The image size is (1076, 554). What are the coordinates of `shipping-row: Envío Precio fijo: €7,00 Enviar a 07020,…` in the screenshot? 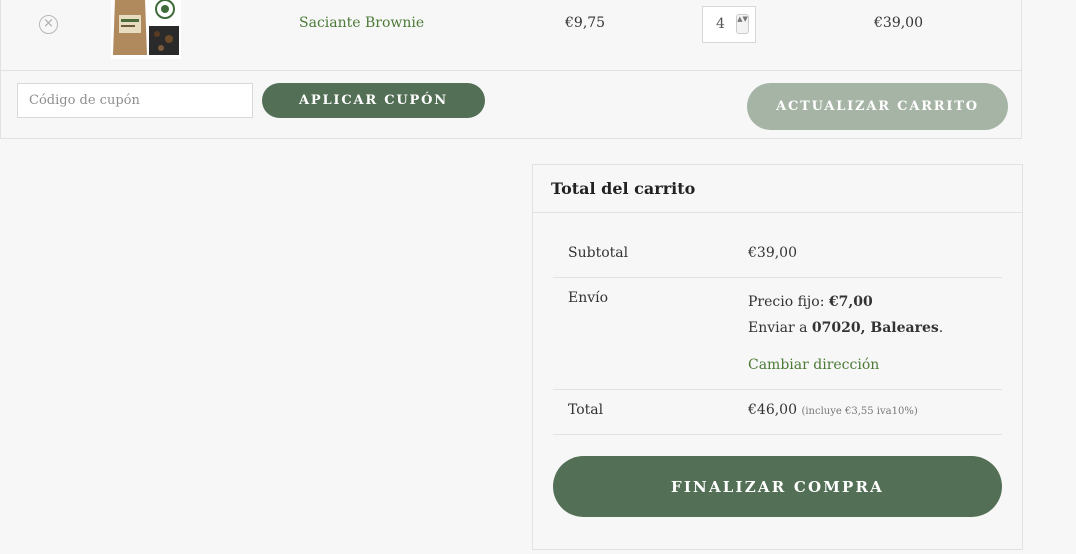 It's located at (777, 334).